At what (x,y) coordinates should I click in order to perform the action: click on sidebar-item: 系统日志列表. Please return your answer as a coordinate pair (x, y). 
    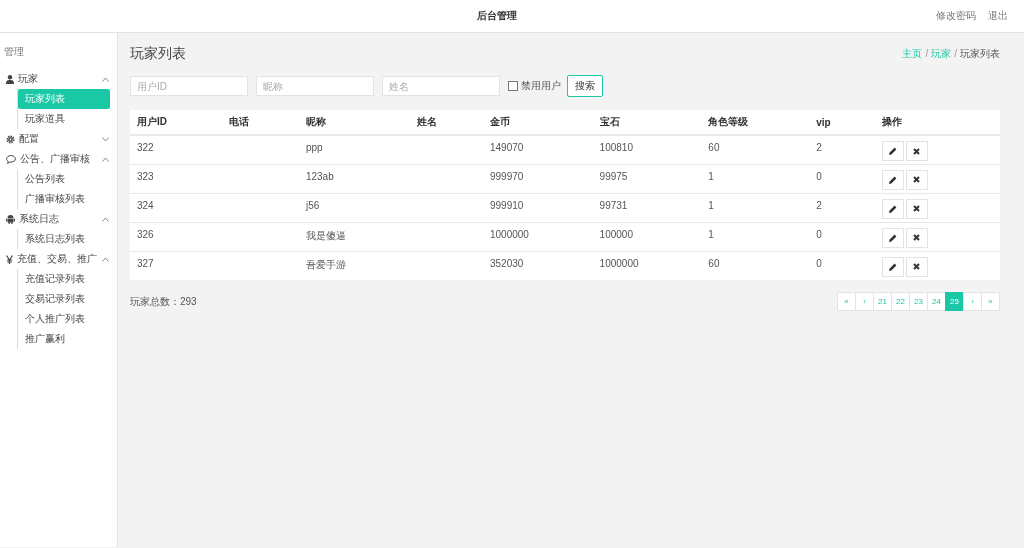
    Looking at the image, I should click on (64, 239).